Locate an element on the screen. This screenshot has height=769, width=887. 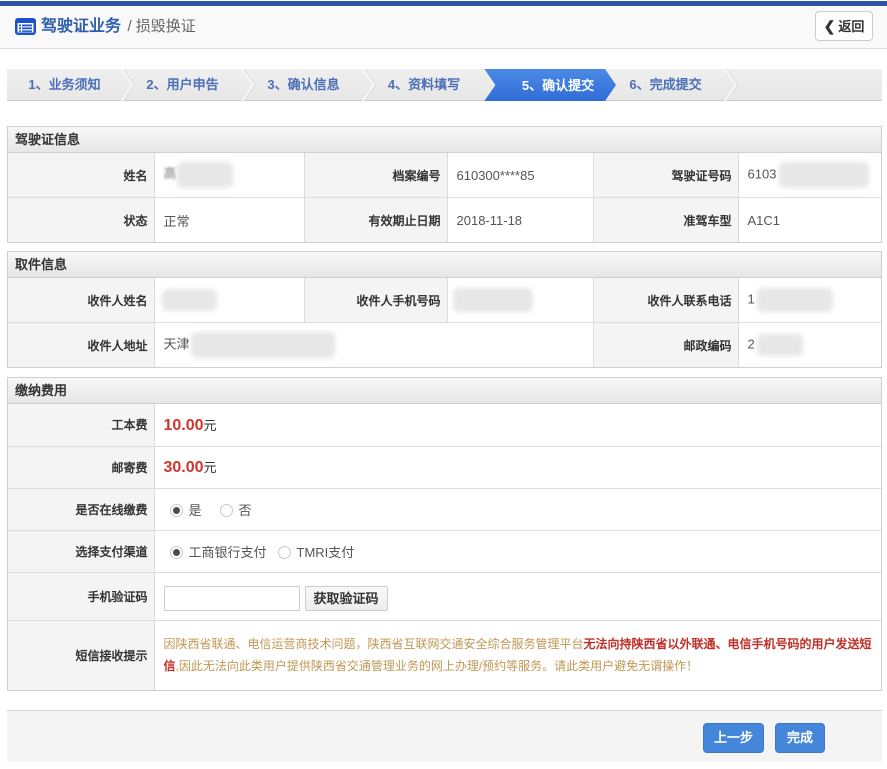
svg-text: 5、确认提交 is located at coordinates (558, 85).